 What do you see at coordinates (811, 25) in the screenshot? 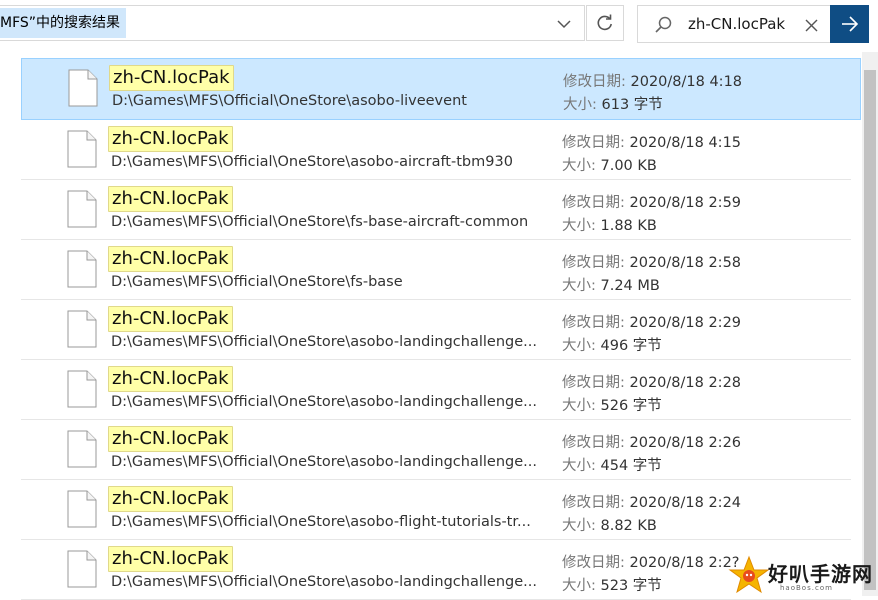
I see `close-icon` at bounding box center [811, 25].